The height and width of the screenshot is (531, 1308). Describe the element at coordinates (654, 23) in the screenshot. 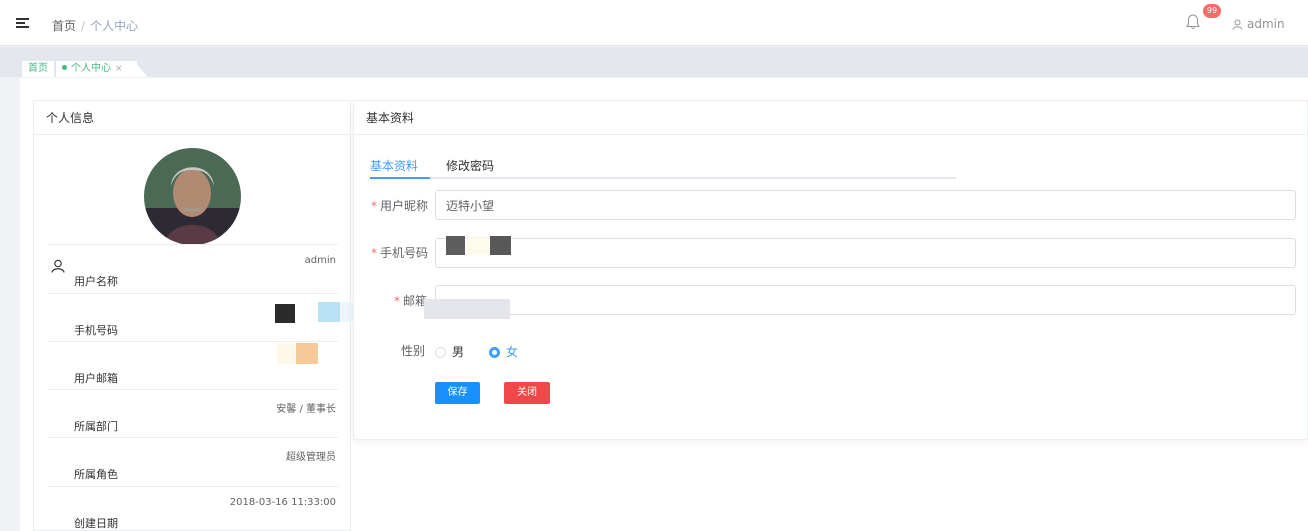

I see `top-navbar: 首页 / 个人中心 99 admin` at that location.